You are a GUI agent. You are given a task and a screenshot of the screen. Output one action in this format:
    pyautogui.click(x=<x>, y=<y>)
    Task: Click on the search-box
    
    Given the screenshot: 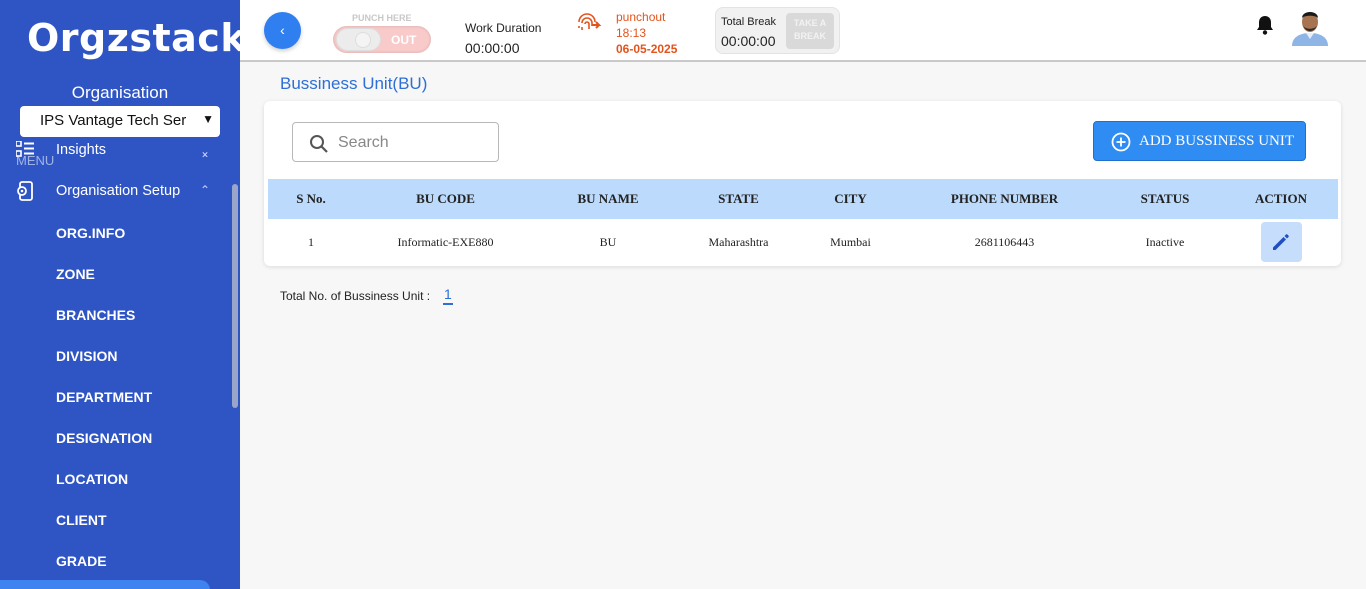 What is the action you would take?
    pyautogui.click(x=395, y=142)
    